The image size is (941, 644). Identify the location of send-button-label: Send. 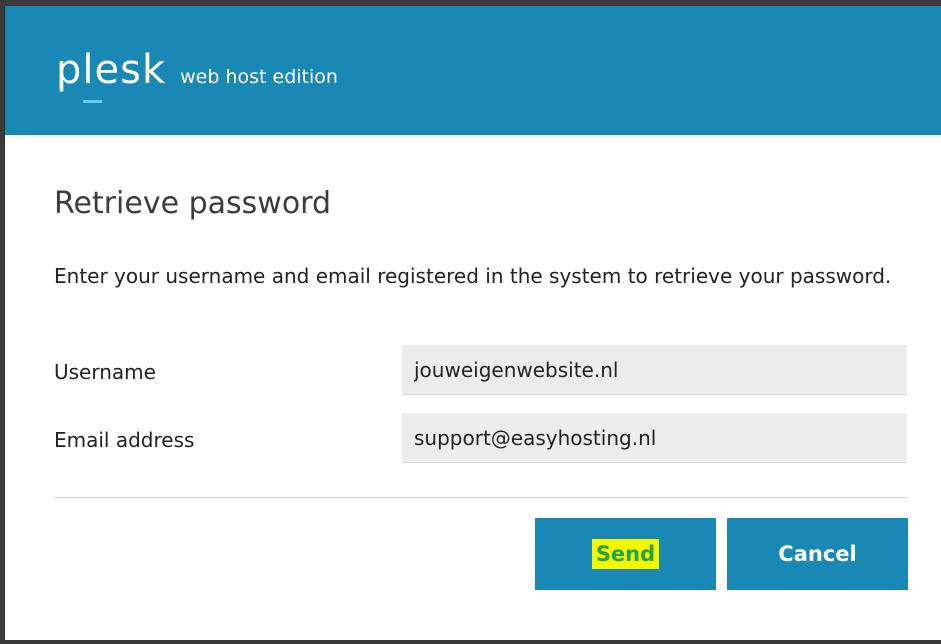
(625, 554).